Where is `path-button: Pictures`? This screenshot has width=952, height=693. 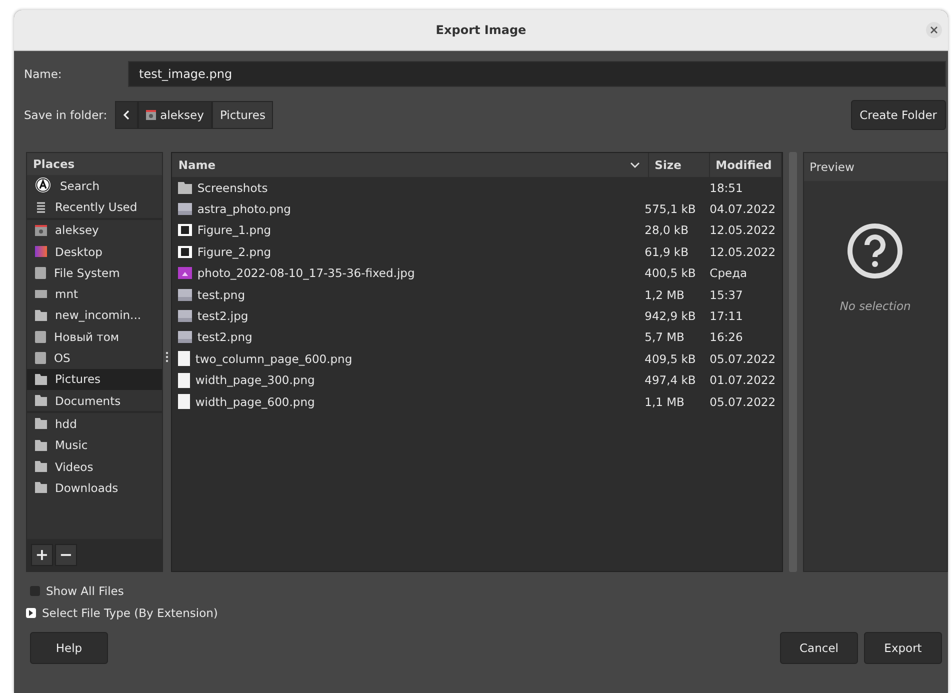 path-button: Pictures is located at coordinates (243, 115).